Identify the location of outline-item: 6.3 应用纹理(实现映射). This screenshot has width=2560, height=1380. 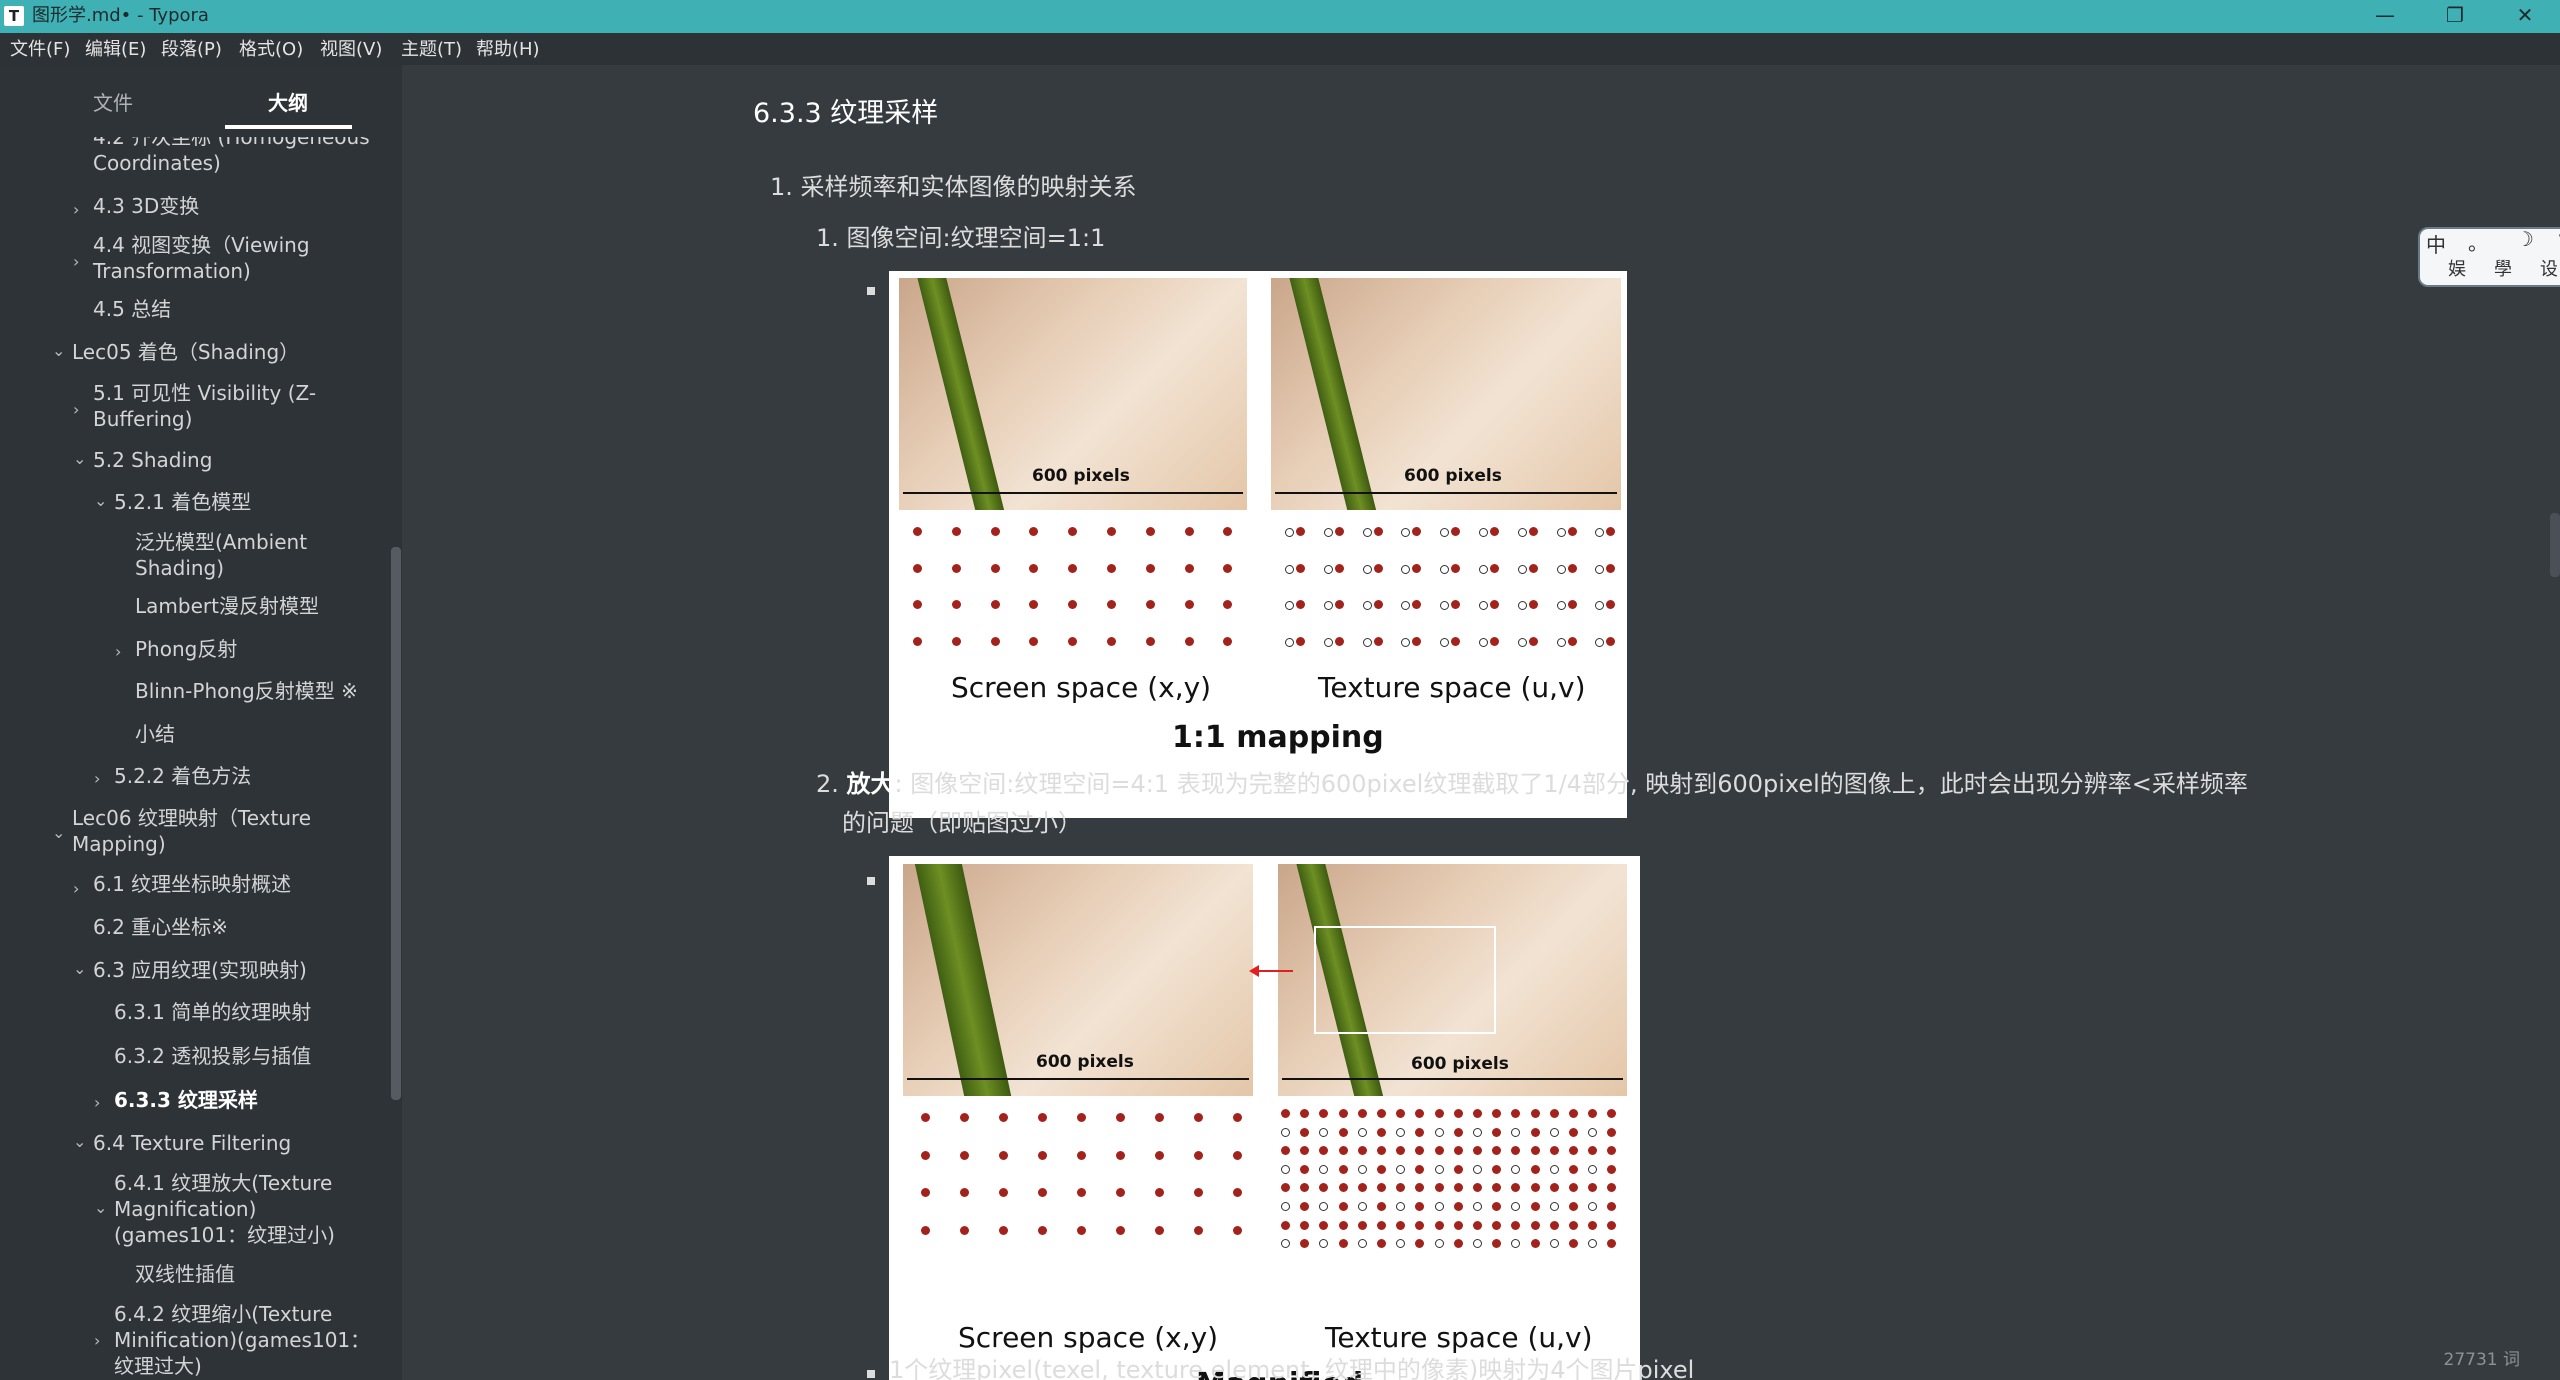
(200, 970).